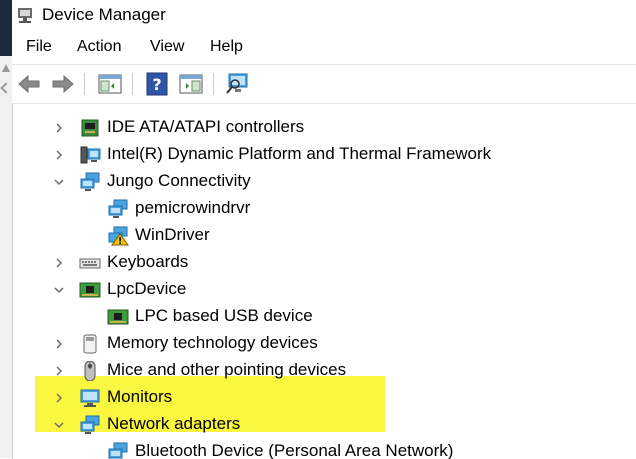 The height and width of the screenshot is (459, 636). What do you see at coordinates (318, 397) in the screenshot?
I see `tree-item-monitors: Monitors` at bounding box center [318, 397].